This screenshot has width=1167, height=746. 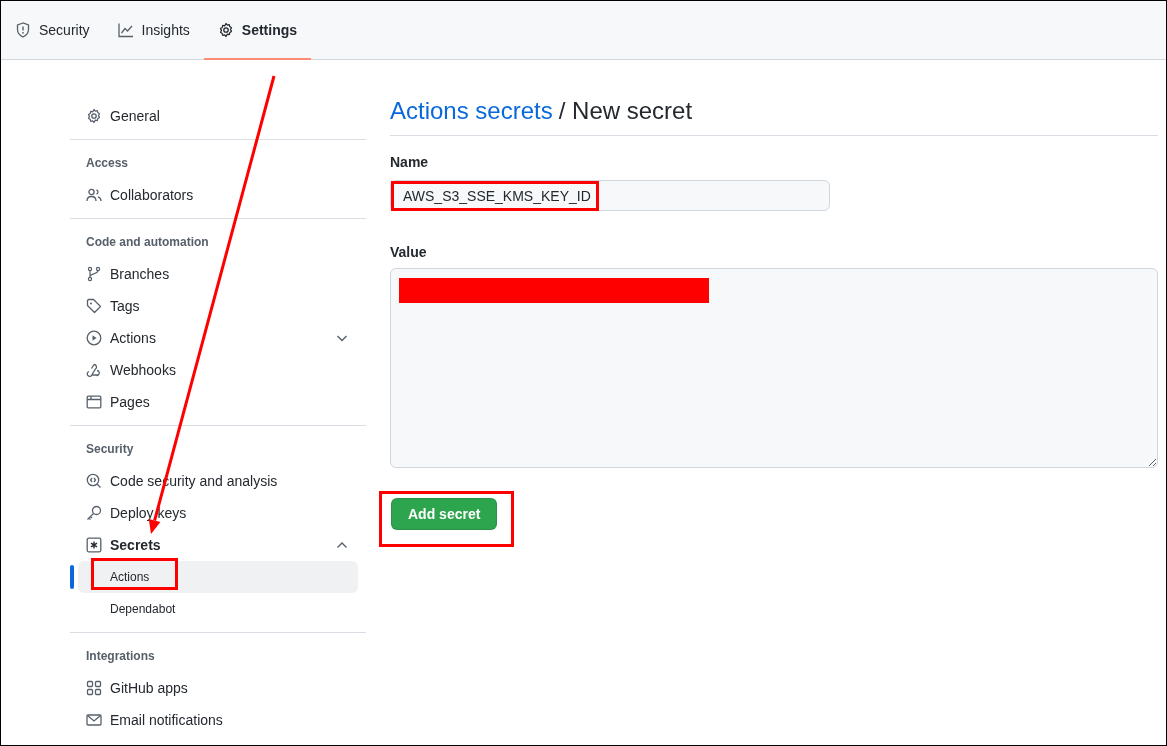 I want to click on play-icon, so click(x=94, y=338).